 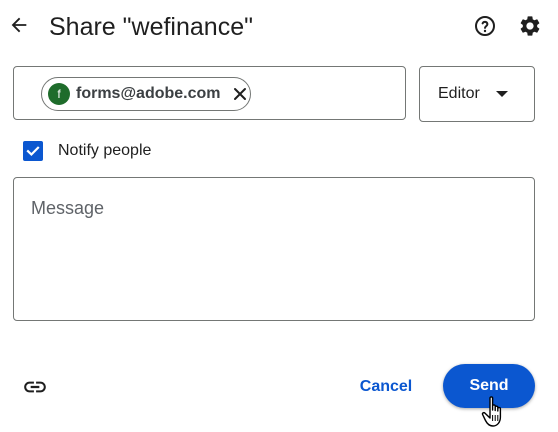 I want to click on gear-icon, so click(x=530, y=26).